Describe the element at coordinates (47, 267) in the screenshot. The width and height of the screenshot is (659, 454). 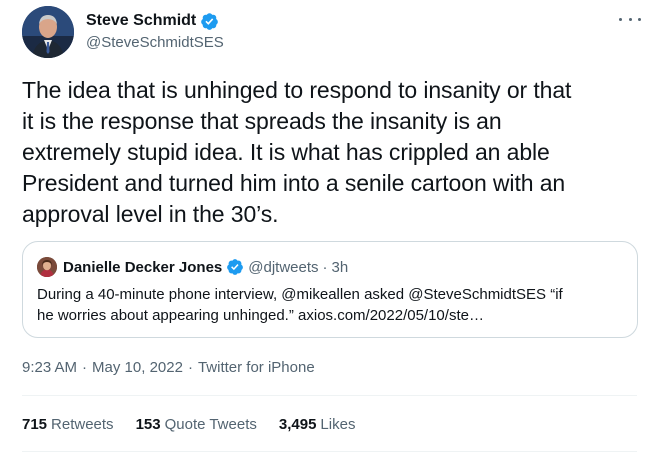
I see `quoted-author-avatar` at that location.